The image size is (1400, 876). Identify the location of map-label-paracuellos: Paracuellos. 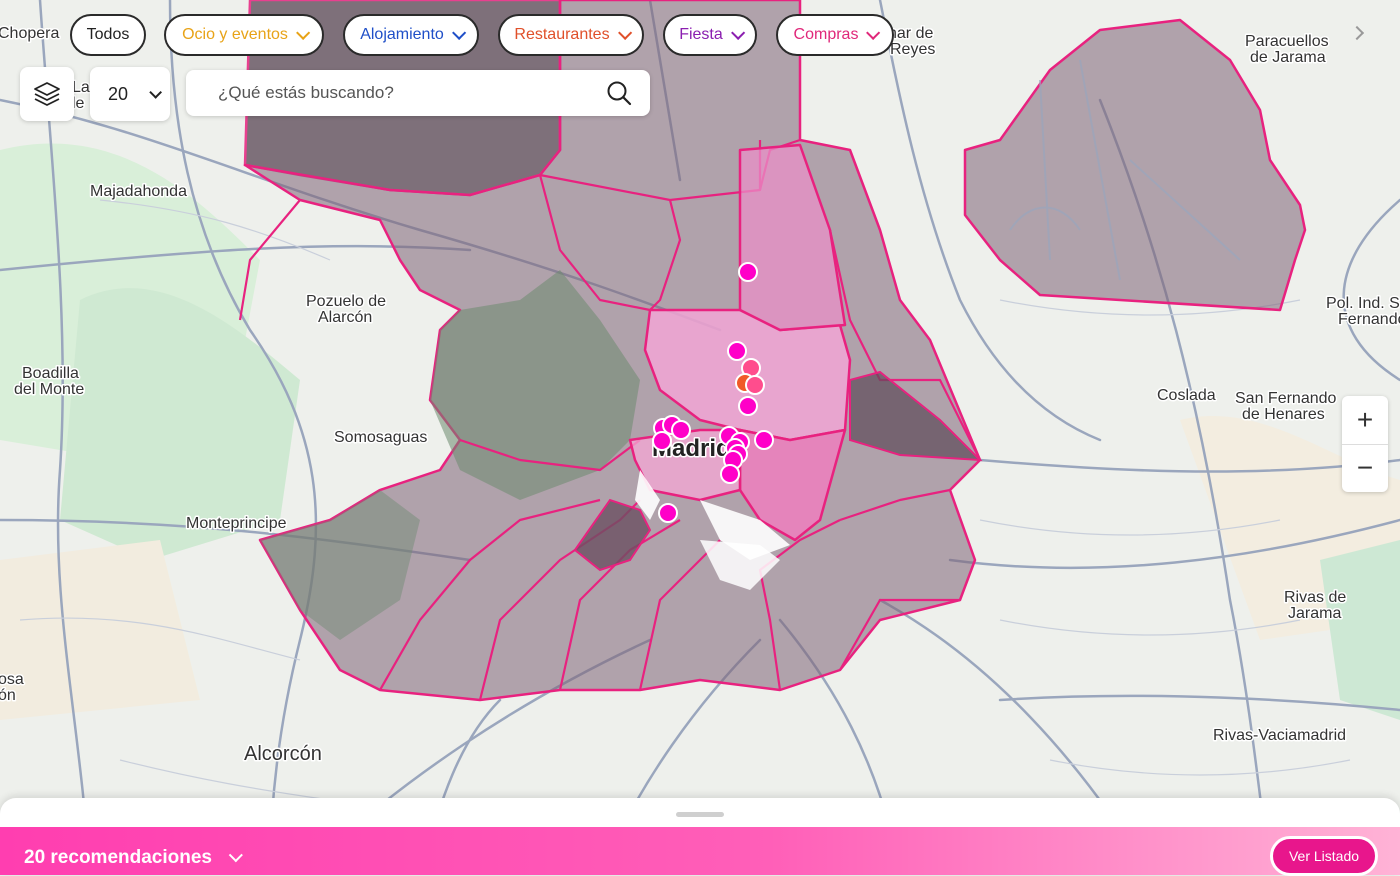
(1287, 41).